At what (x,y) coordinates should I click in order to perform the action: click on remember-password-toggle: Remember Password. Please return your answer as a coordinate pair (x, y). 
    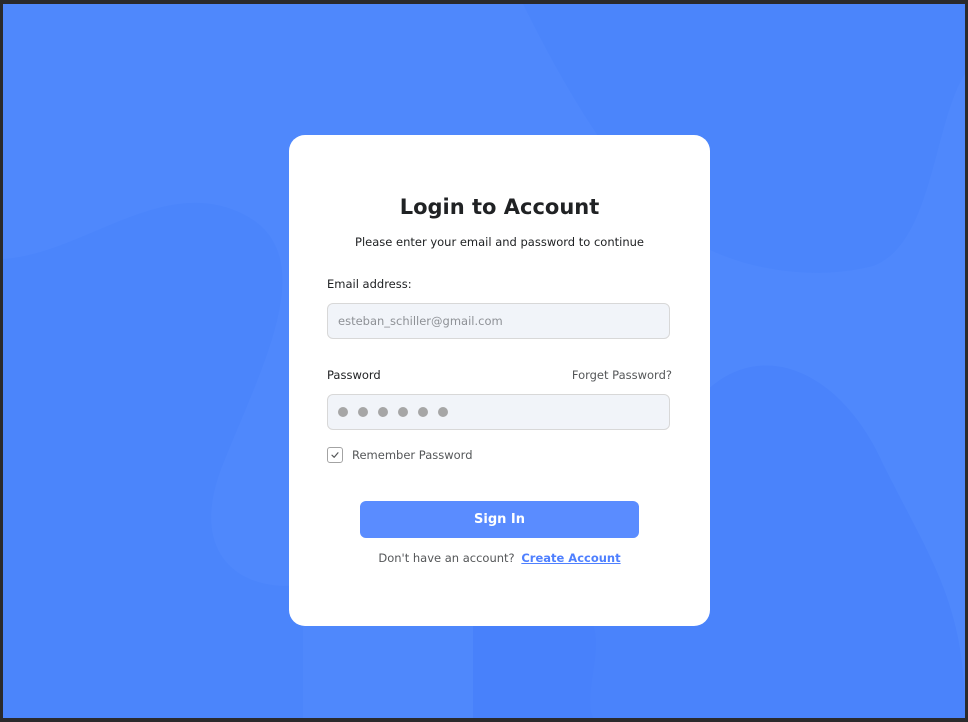
    Looking at the image, I should click on (400, 455).